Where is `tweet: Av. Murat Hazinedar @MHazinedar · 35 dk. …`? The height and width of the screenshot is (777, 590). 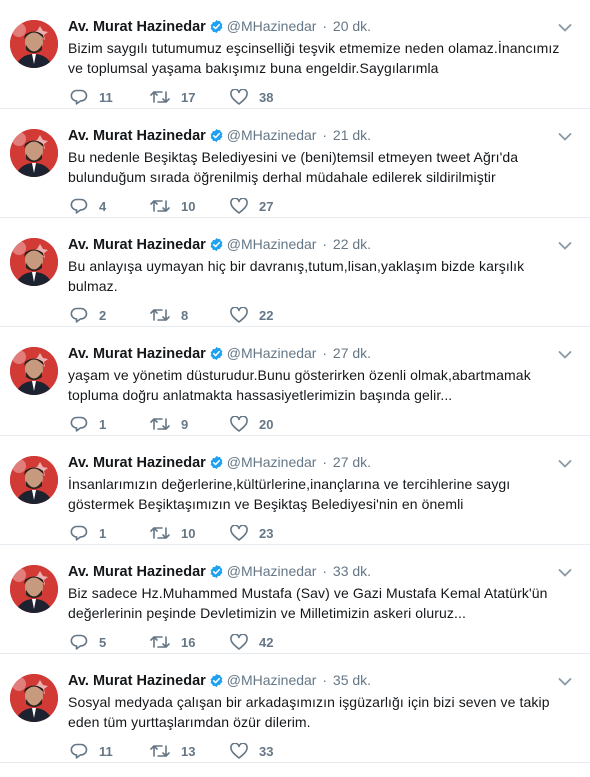
tweet: Av. Murat Hazinedar @MHazinedar · 35 dk. … is located at coordinates (295, 708).